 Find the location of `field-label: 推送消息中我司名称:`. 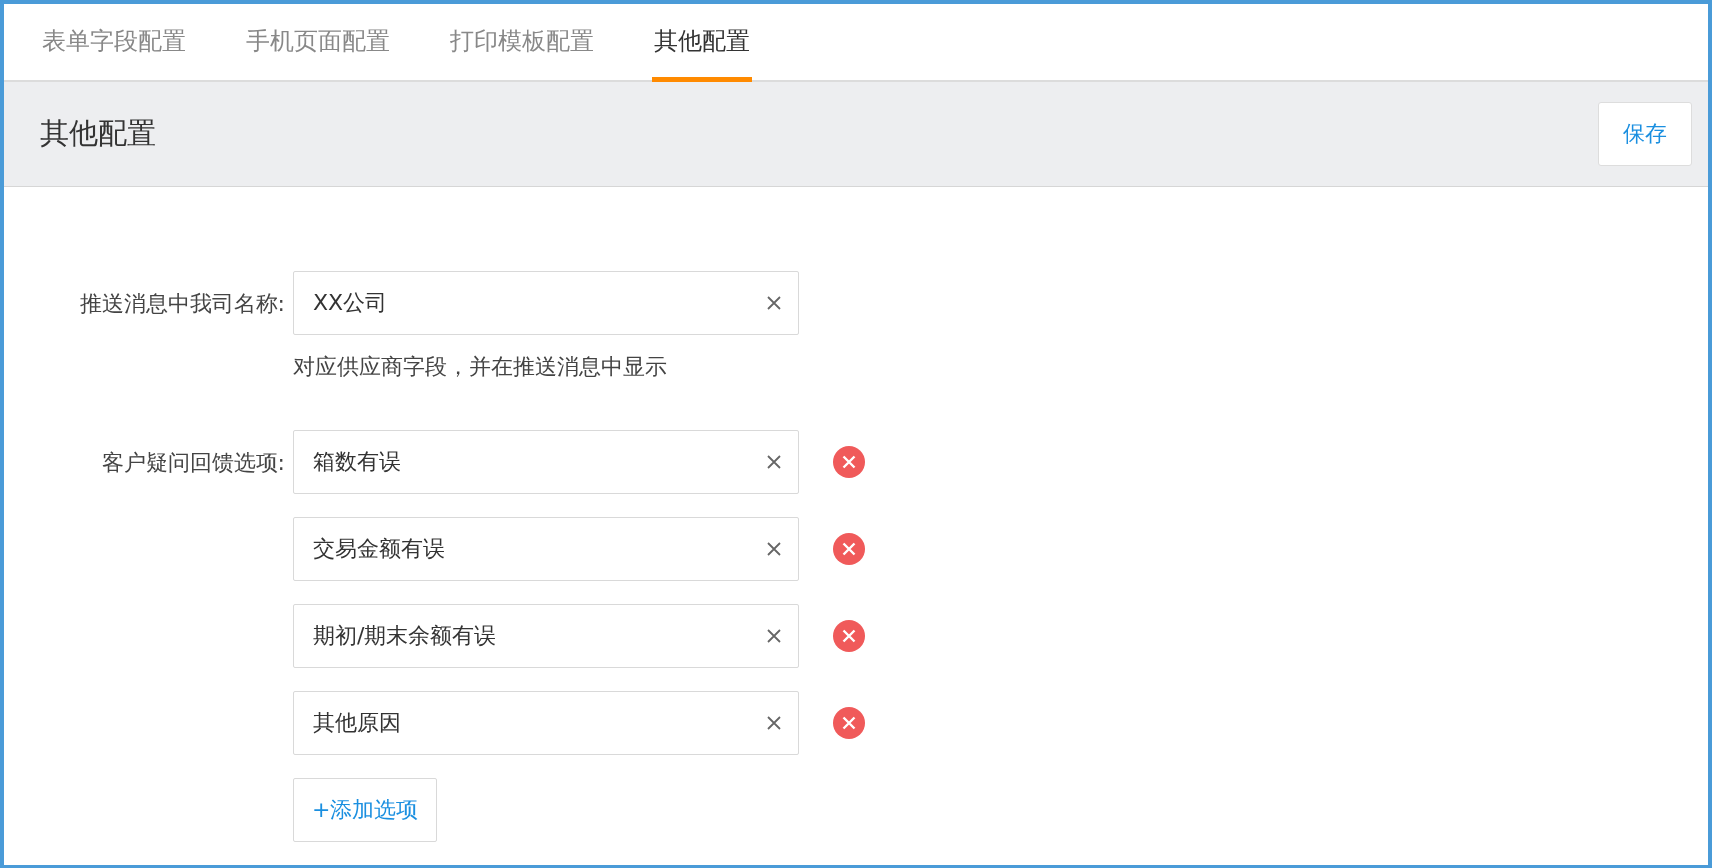

field-label: 推送消息中我司名称: is located at coordinates (182, 304).